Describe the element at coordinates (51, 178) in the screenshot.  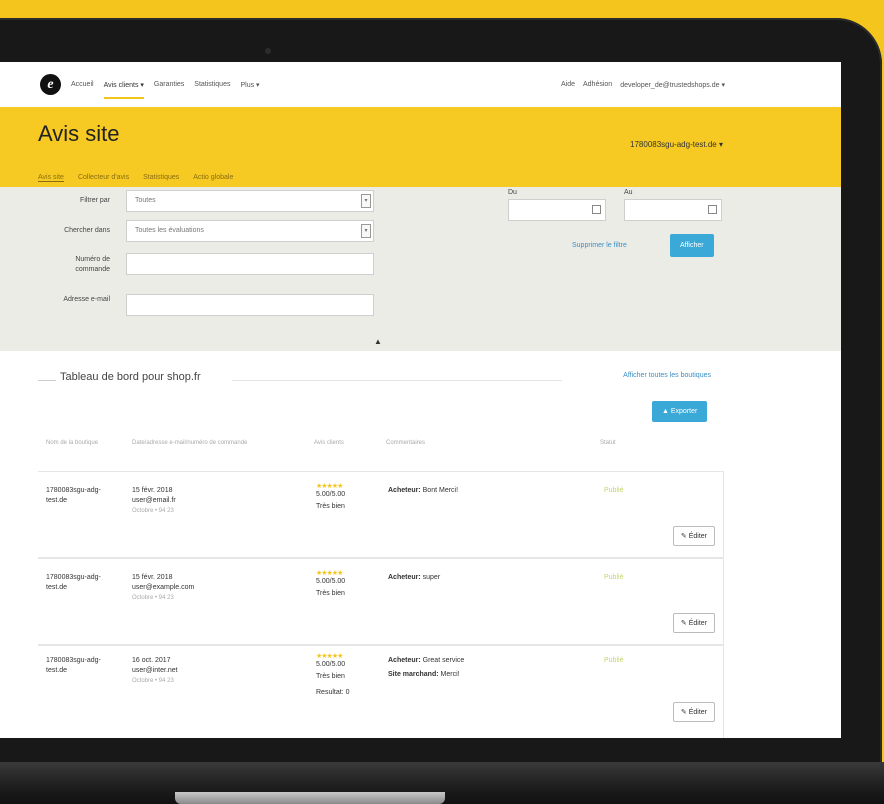
I see `tab-site-reviews: Avis site` at that location.